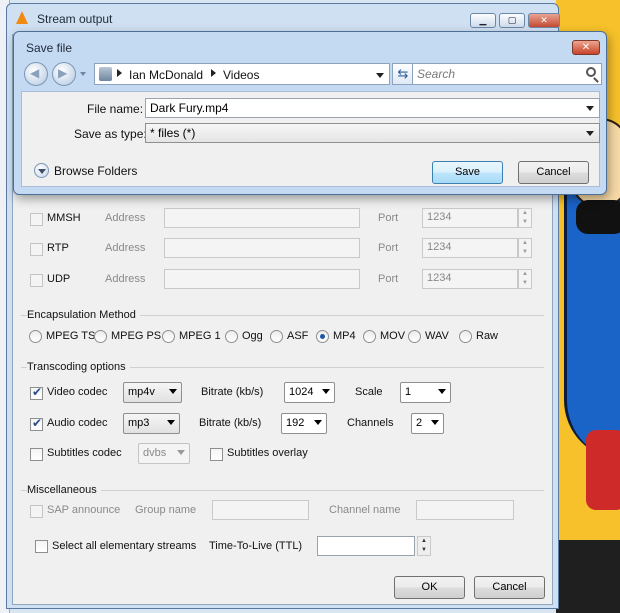 Image resolution: width=620 pixels, height=613 pixels. Describe the element at coordinates (369, 336) in the screenshot. I see `radio-mov` at that location.